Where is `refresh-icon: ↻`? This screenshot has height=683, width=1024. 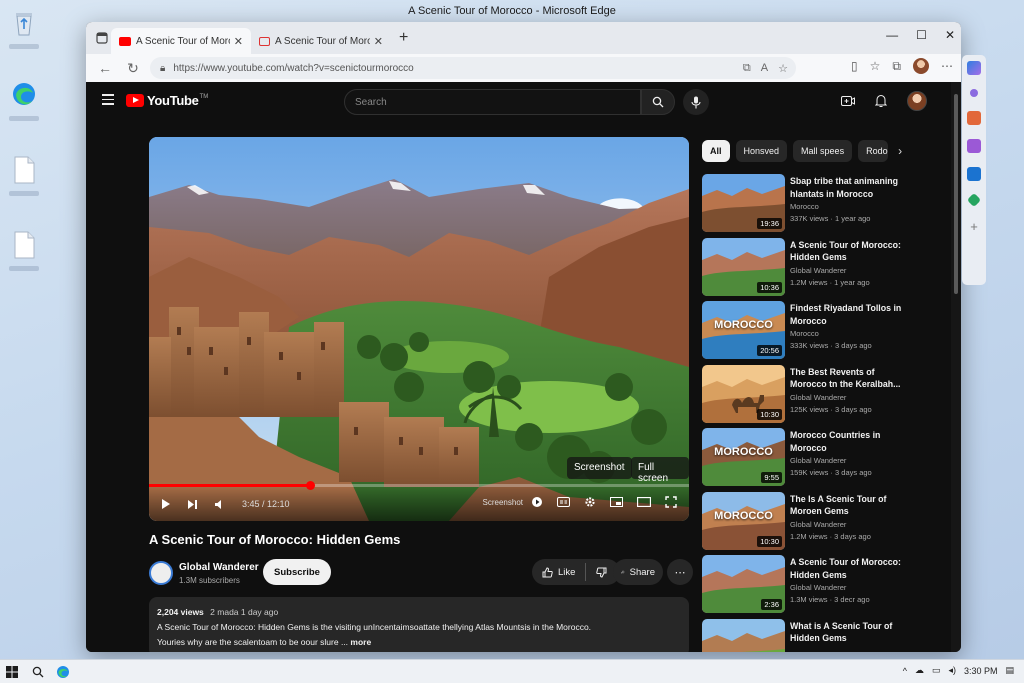
refresh-icon: ↻ is located at coordinates (133, 68).